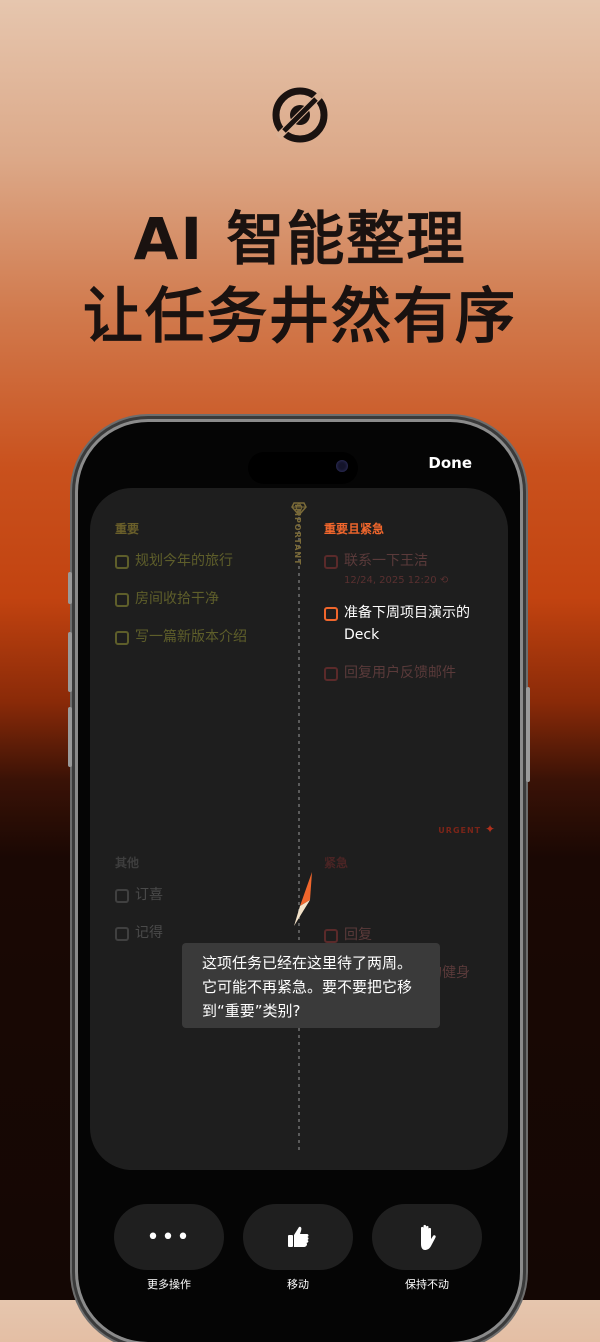 The height and width of the screenshot is (1342, 600). I want to click on quadrant-title-other: 其他, so click(127, 863).